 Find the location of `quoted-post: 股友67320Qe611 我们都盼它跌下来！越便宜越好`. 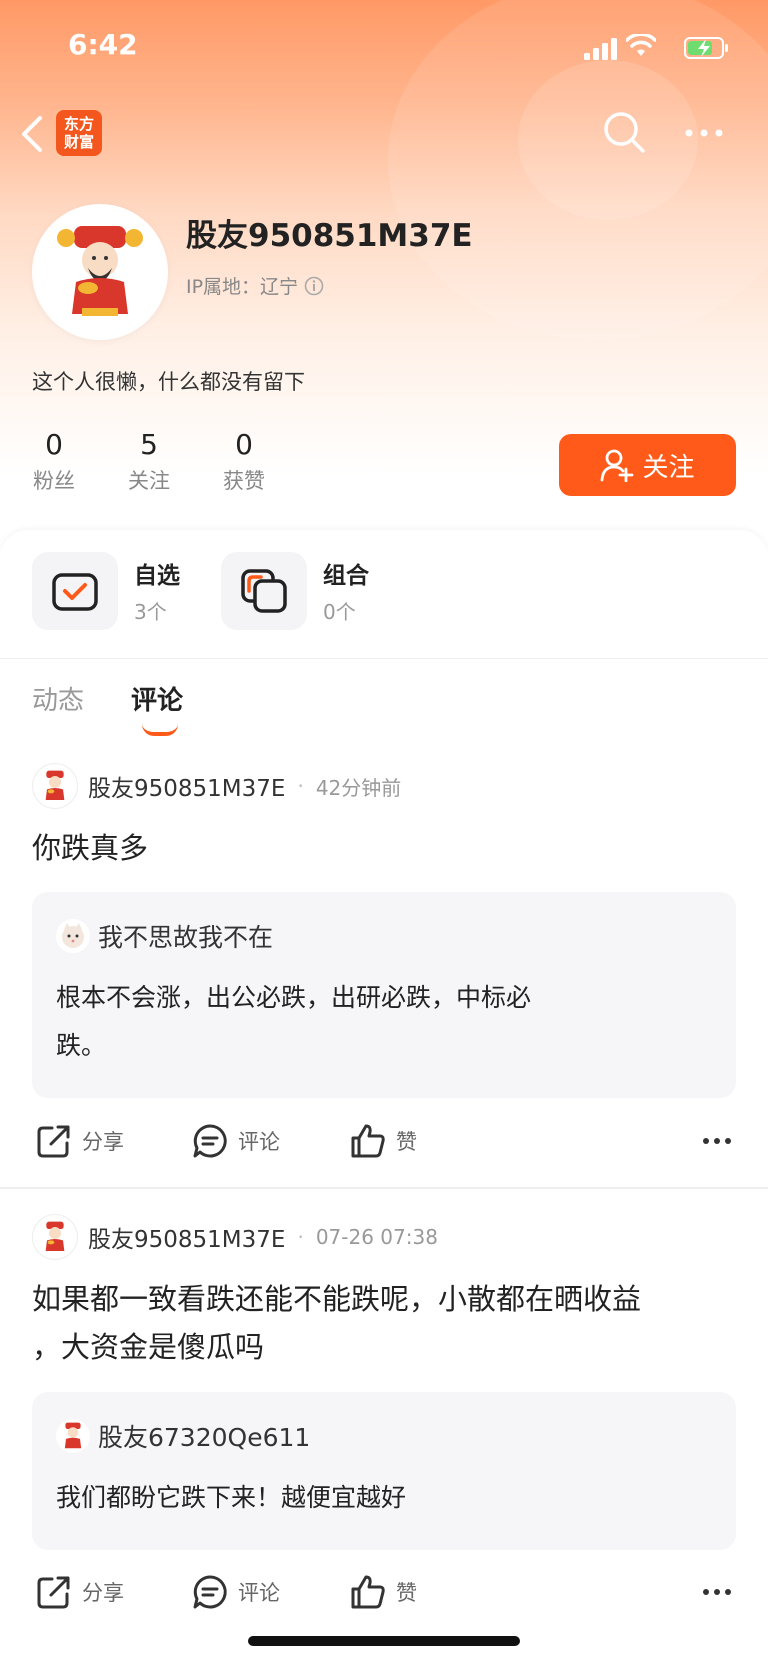

quoted-post: 股友67320Qe611 我们都盼它跌下来！越便宜越好 is located at coordinates (384, 1471).